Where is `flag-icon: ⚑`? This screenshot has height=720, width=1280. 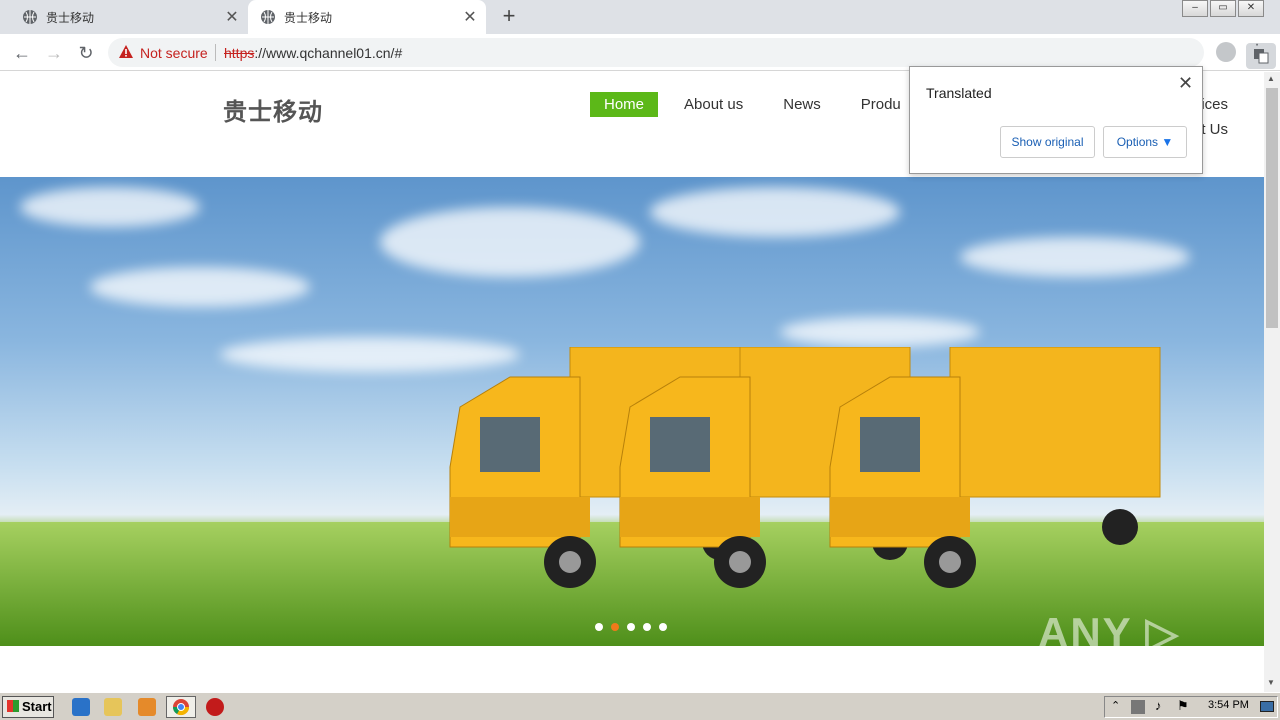 flag-icon: ⚑ is located at coordinates (1183, 706).